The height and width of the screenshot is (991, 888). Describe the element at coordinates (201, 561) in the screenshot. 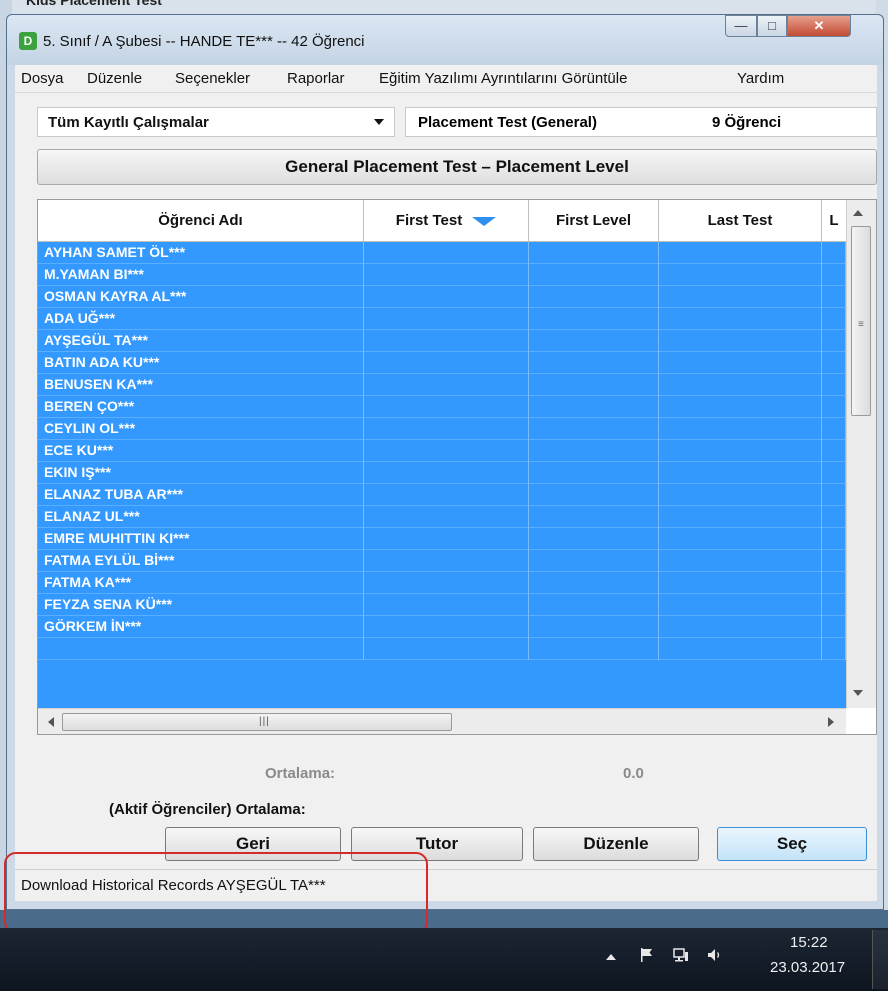

I see `student-name-cell: FATMA EYLÜL Bİ***` at that location.